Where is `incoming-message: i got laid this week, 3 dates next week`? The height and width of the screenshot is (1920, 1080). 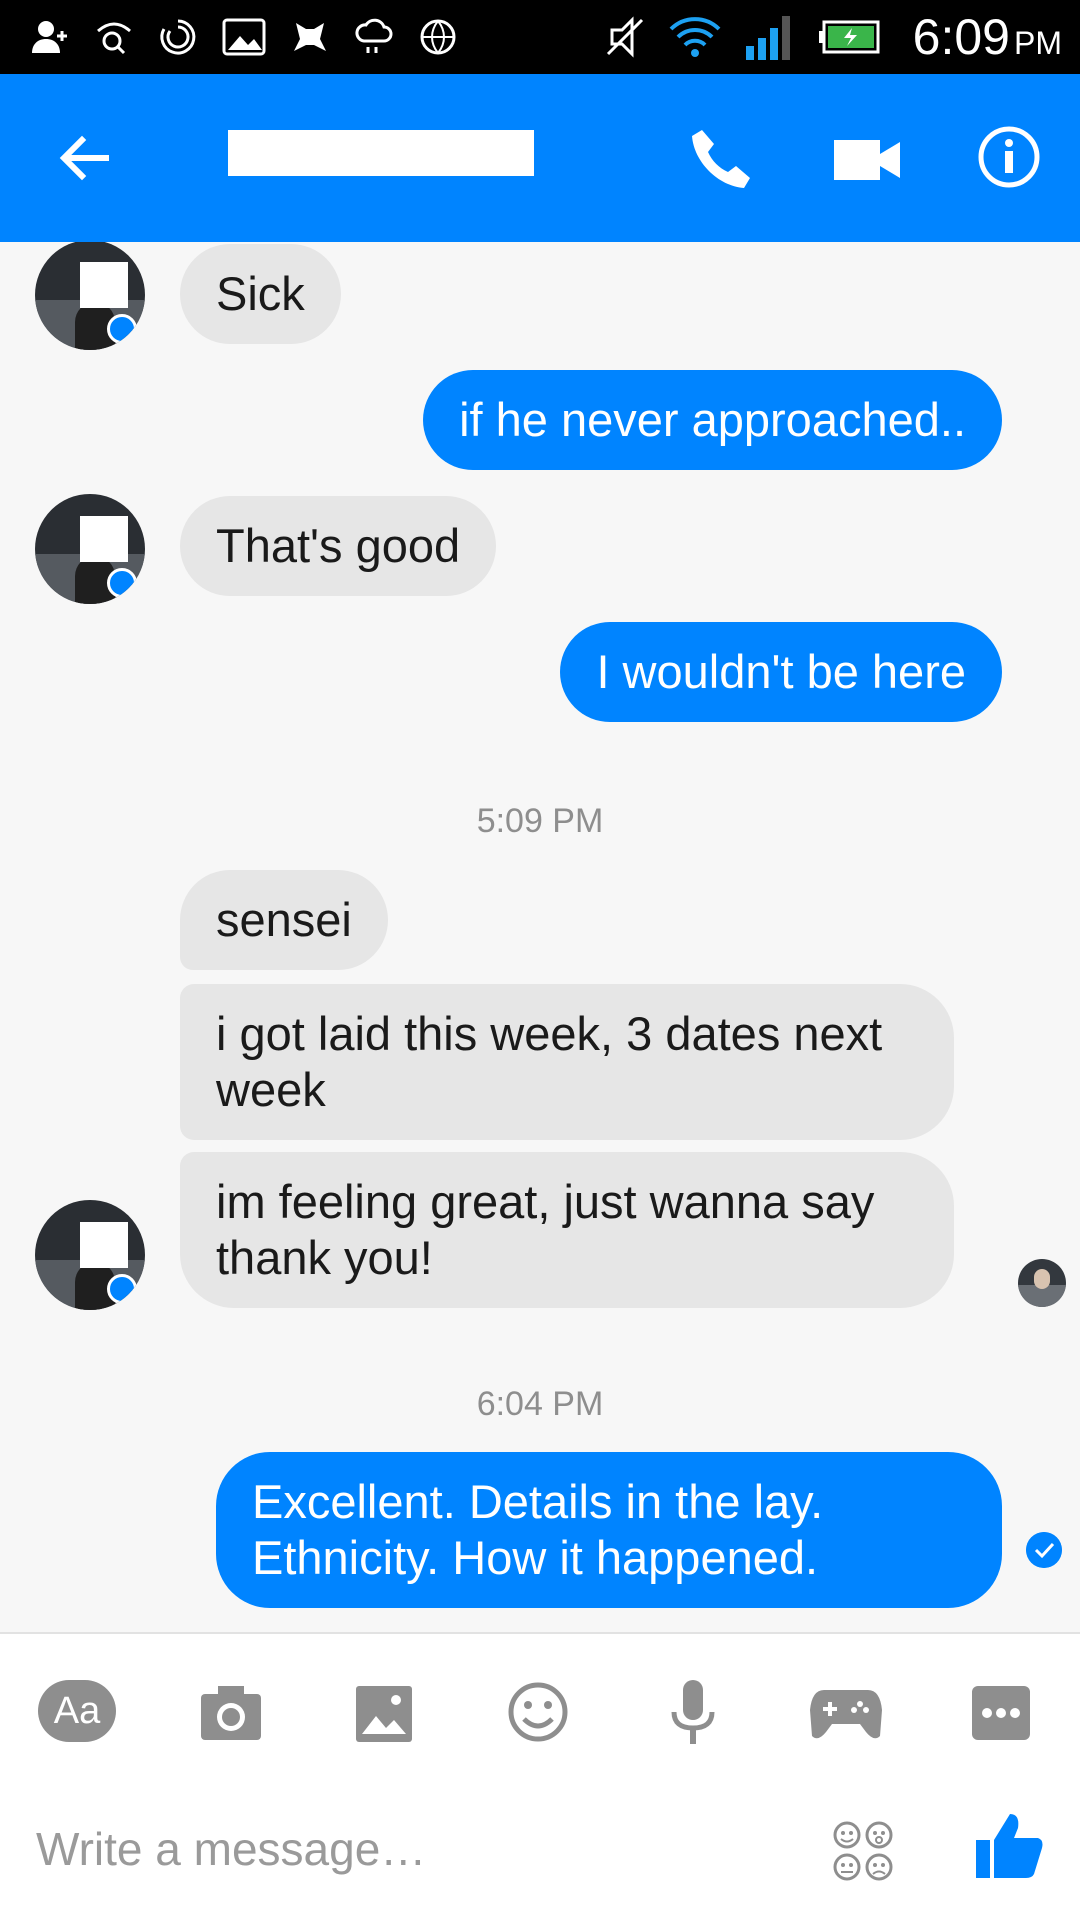
incoming-message: i got laid this week, 3 dates next week is located at coordinates (567, 1062).